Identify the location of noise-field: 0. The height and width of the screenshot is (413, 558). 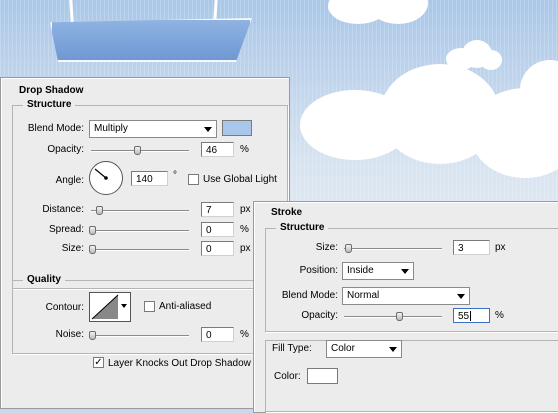
(217, 334).